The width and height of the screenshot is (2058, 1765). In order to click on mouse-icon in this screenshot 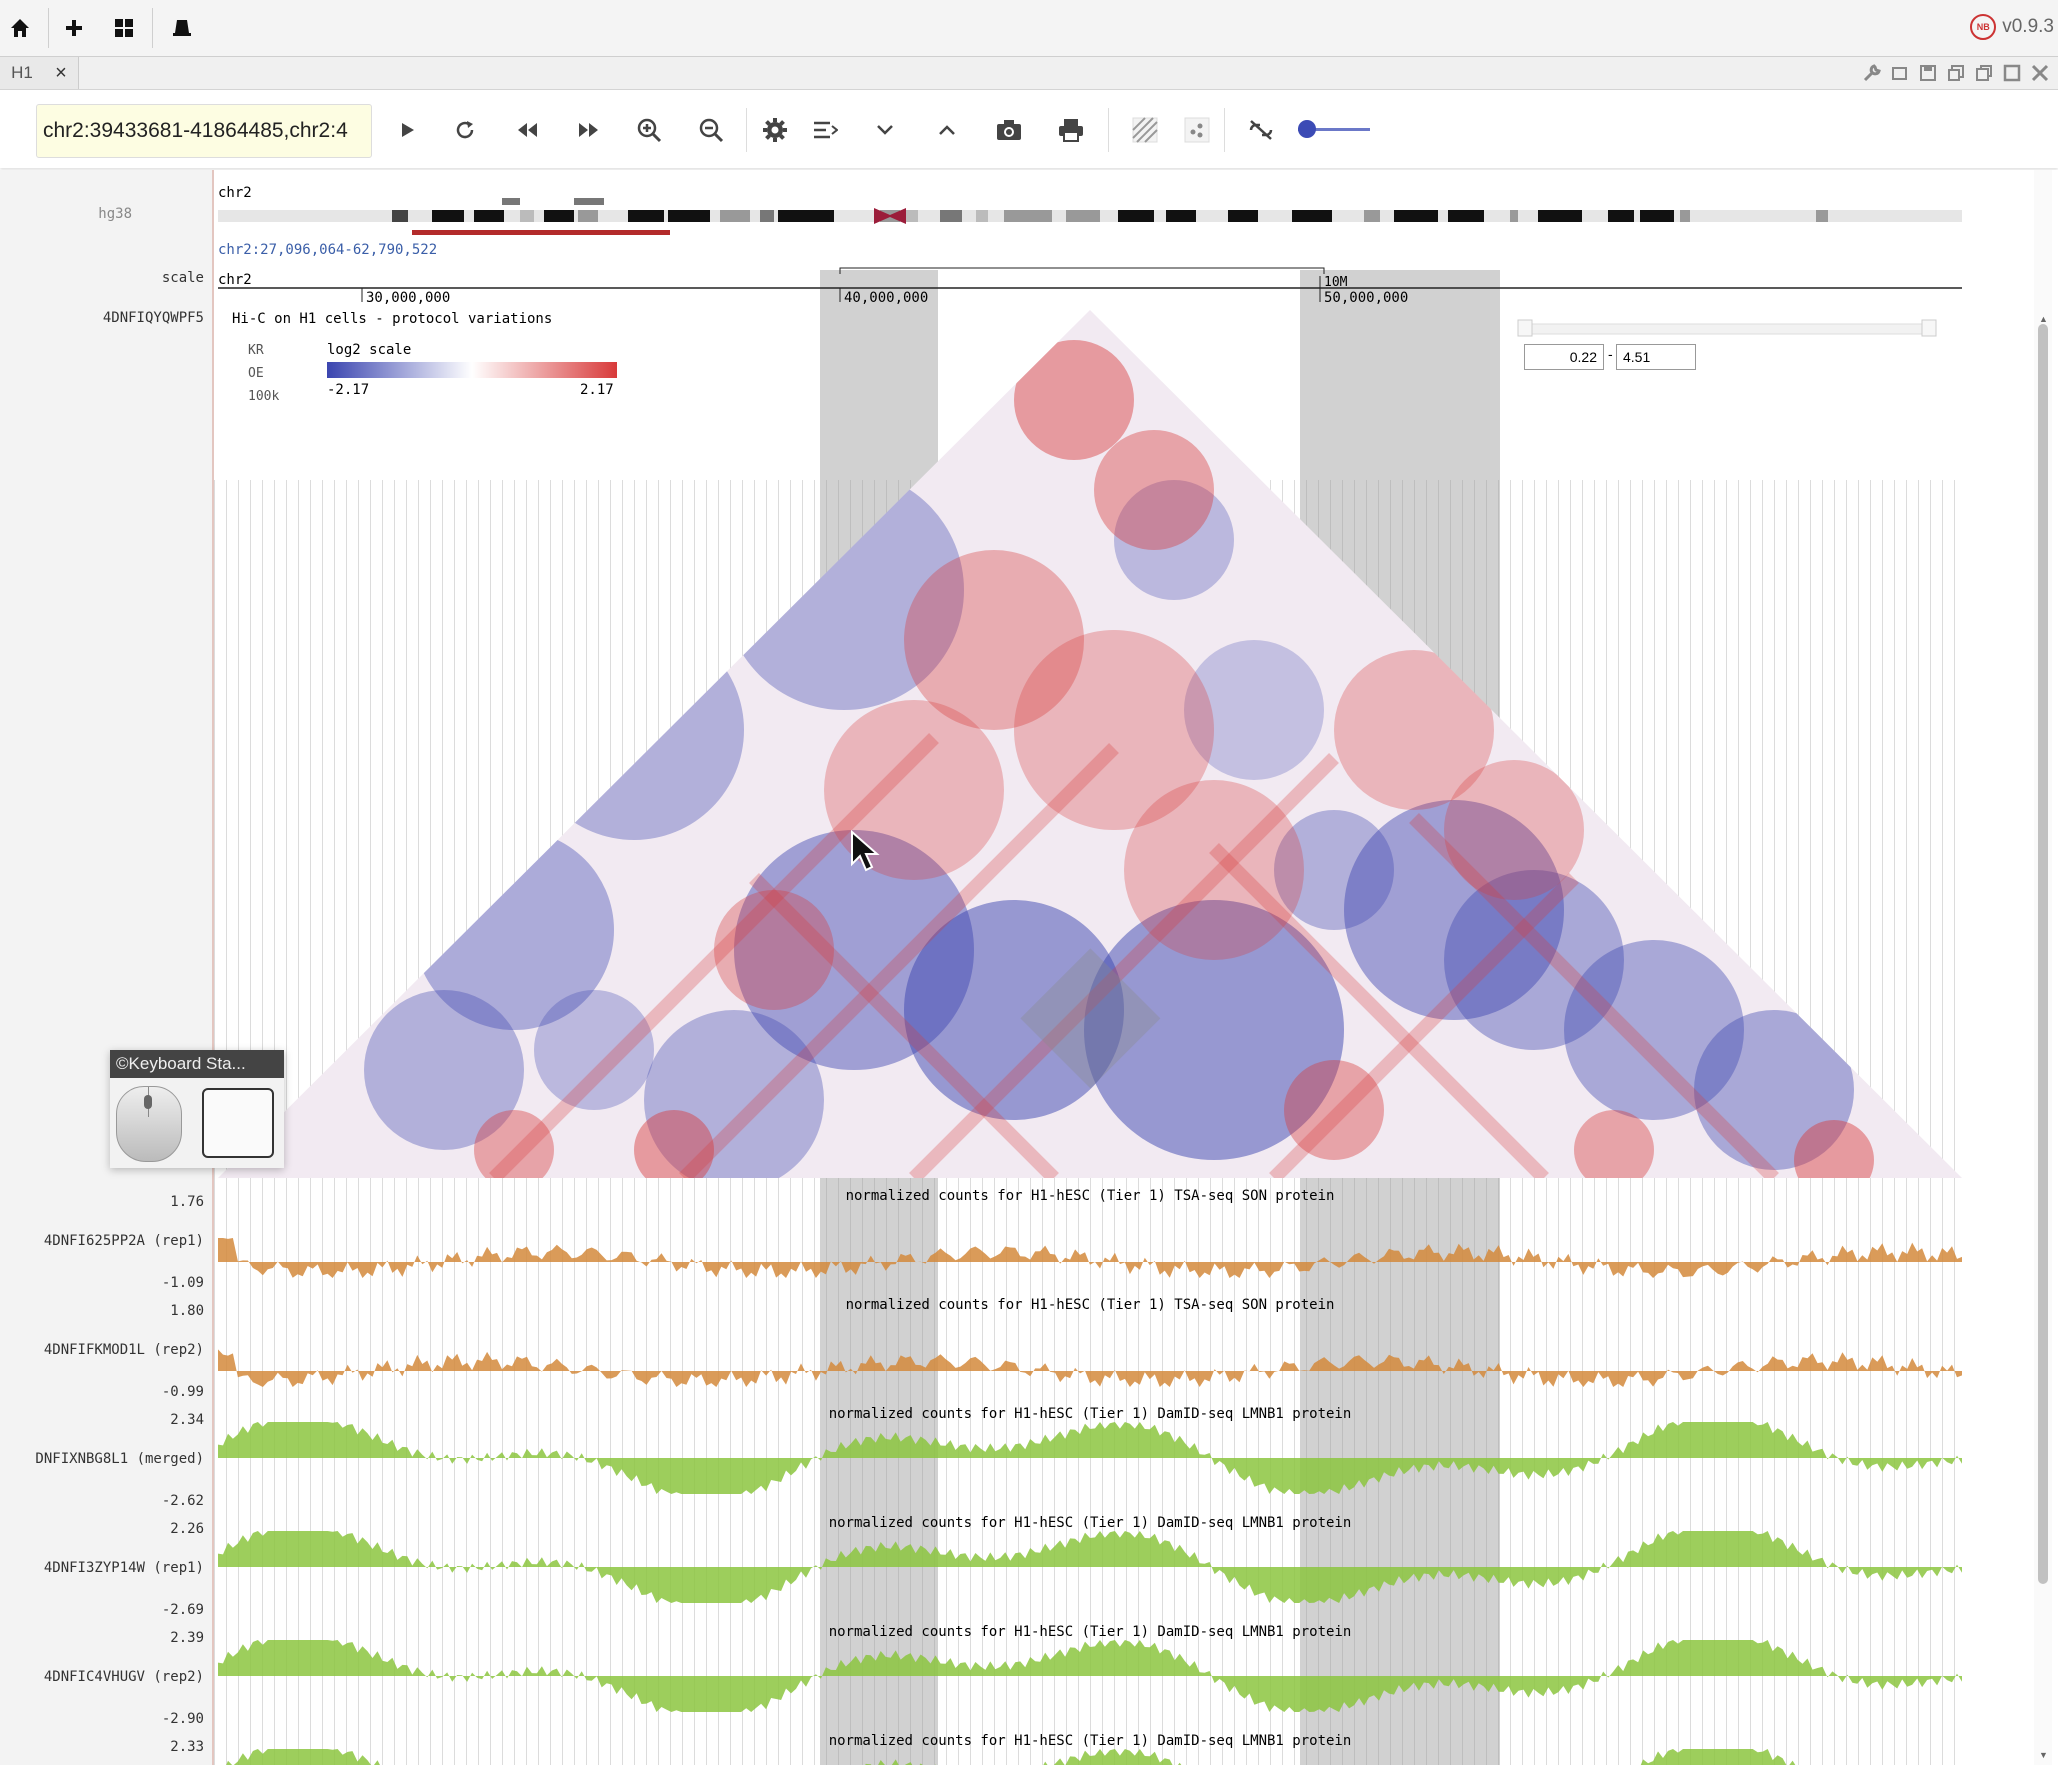, I will do `click(149, 1124)`.